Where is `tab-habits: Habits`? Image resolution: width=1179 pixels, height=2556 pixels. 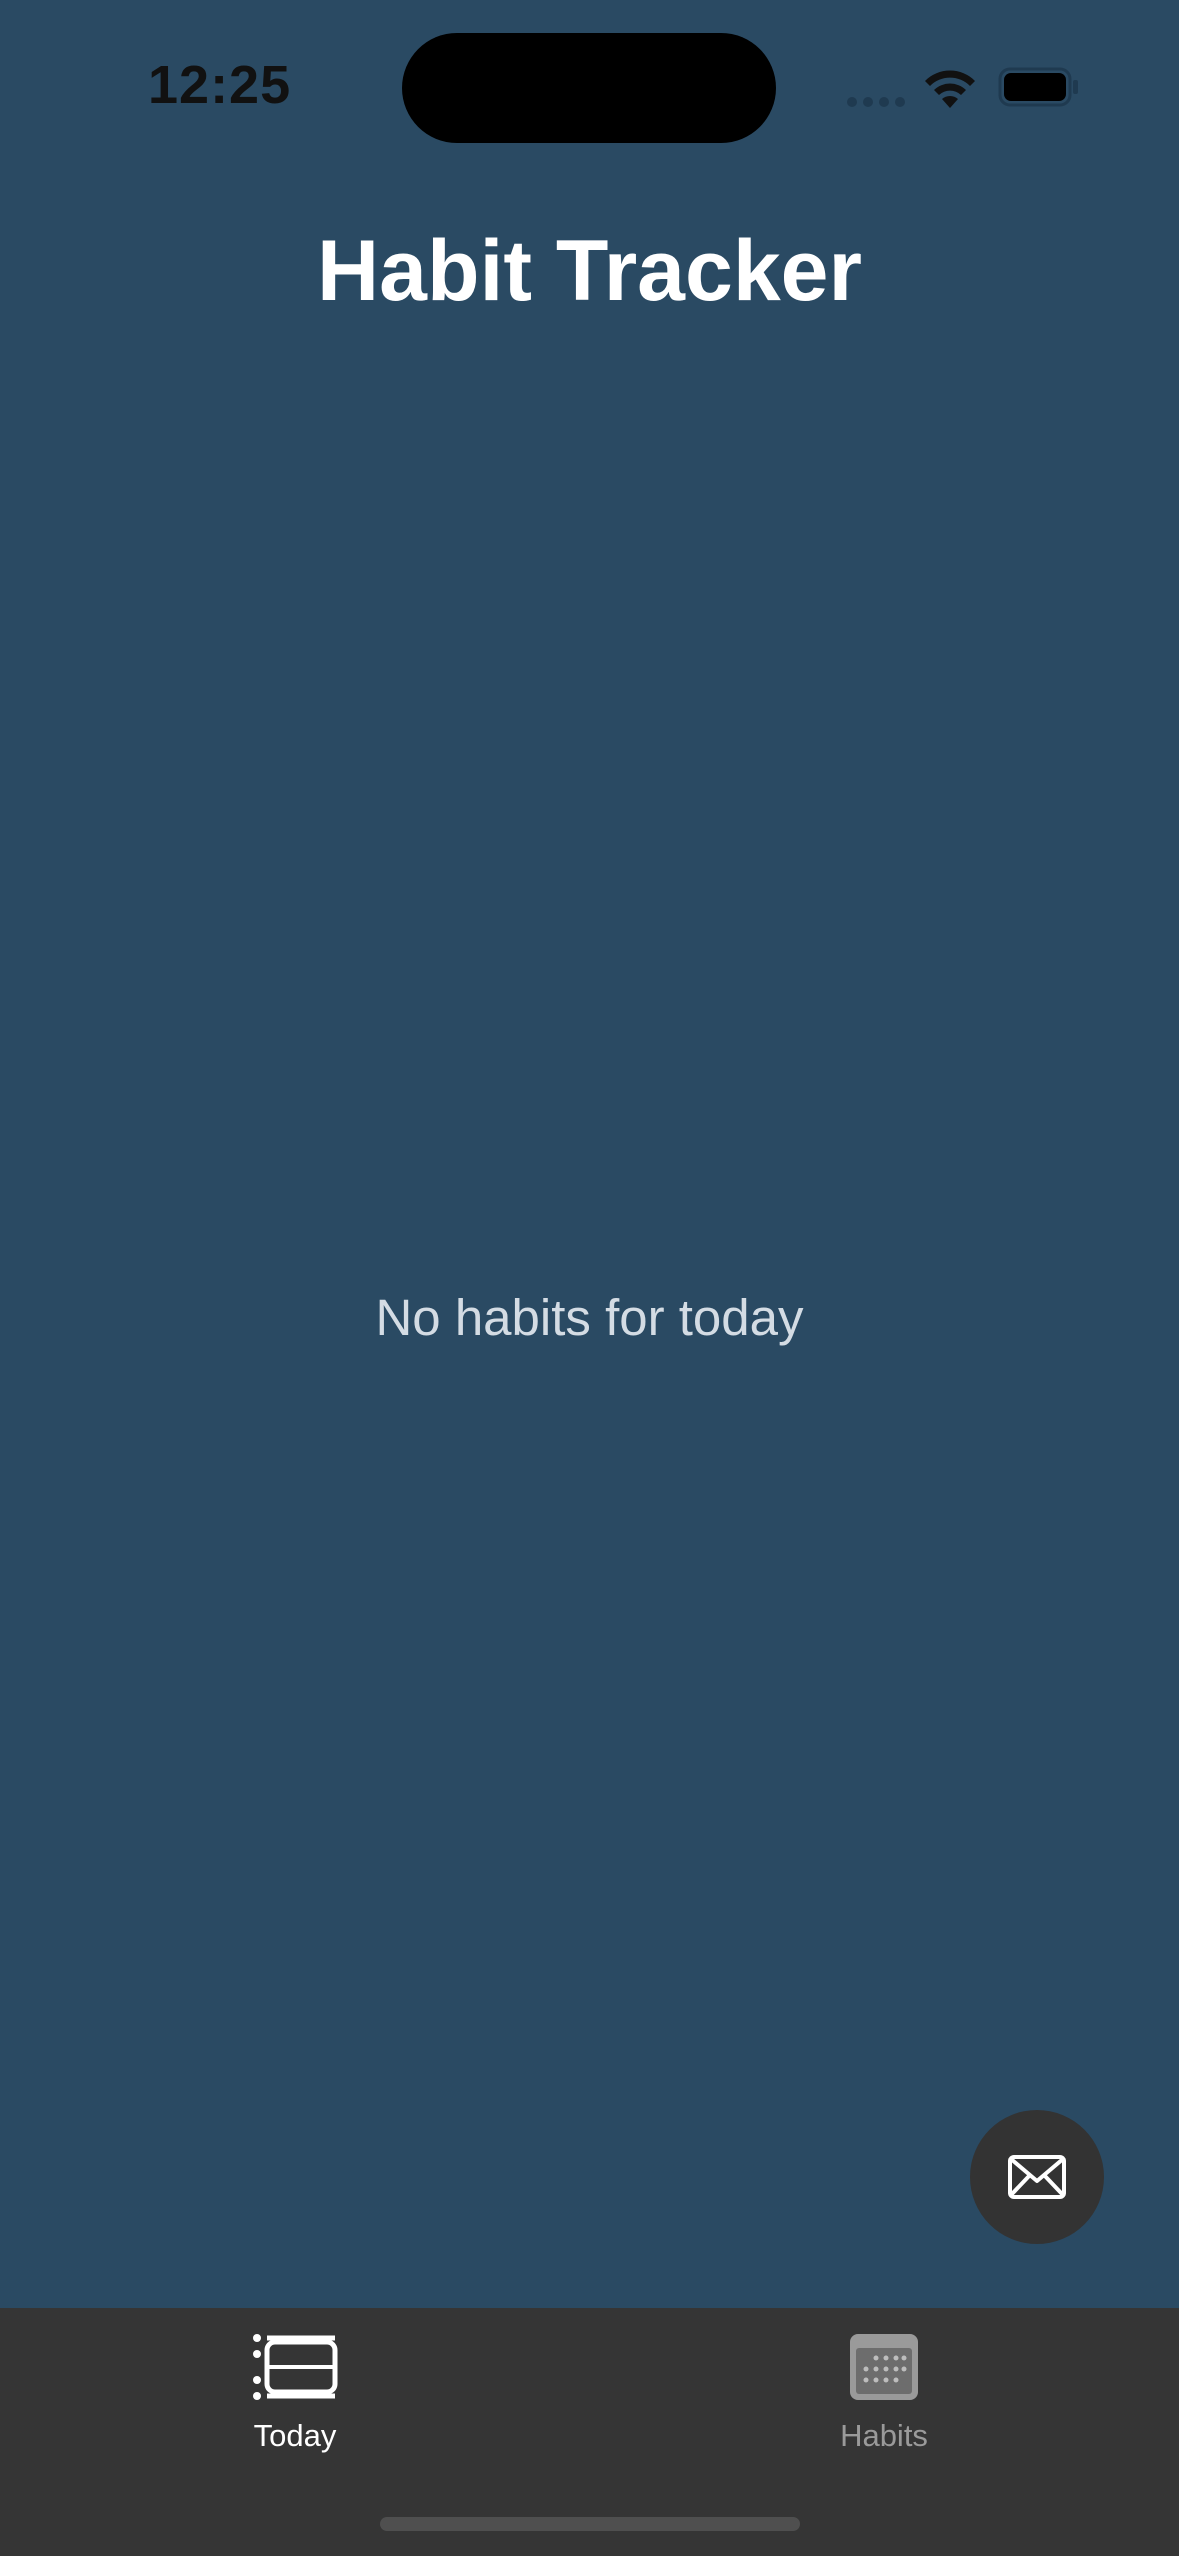
tab-habits: Habits is located at coordinates (884, 2388).